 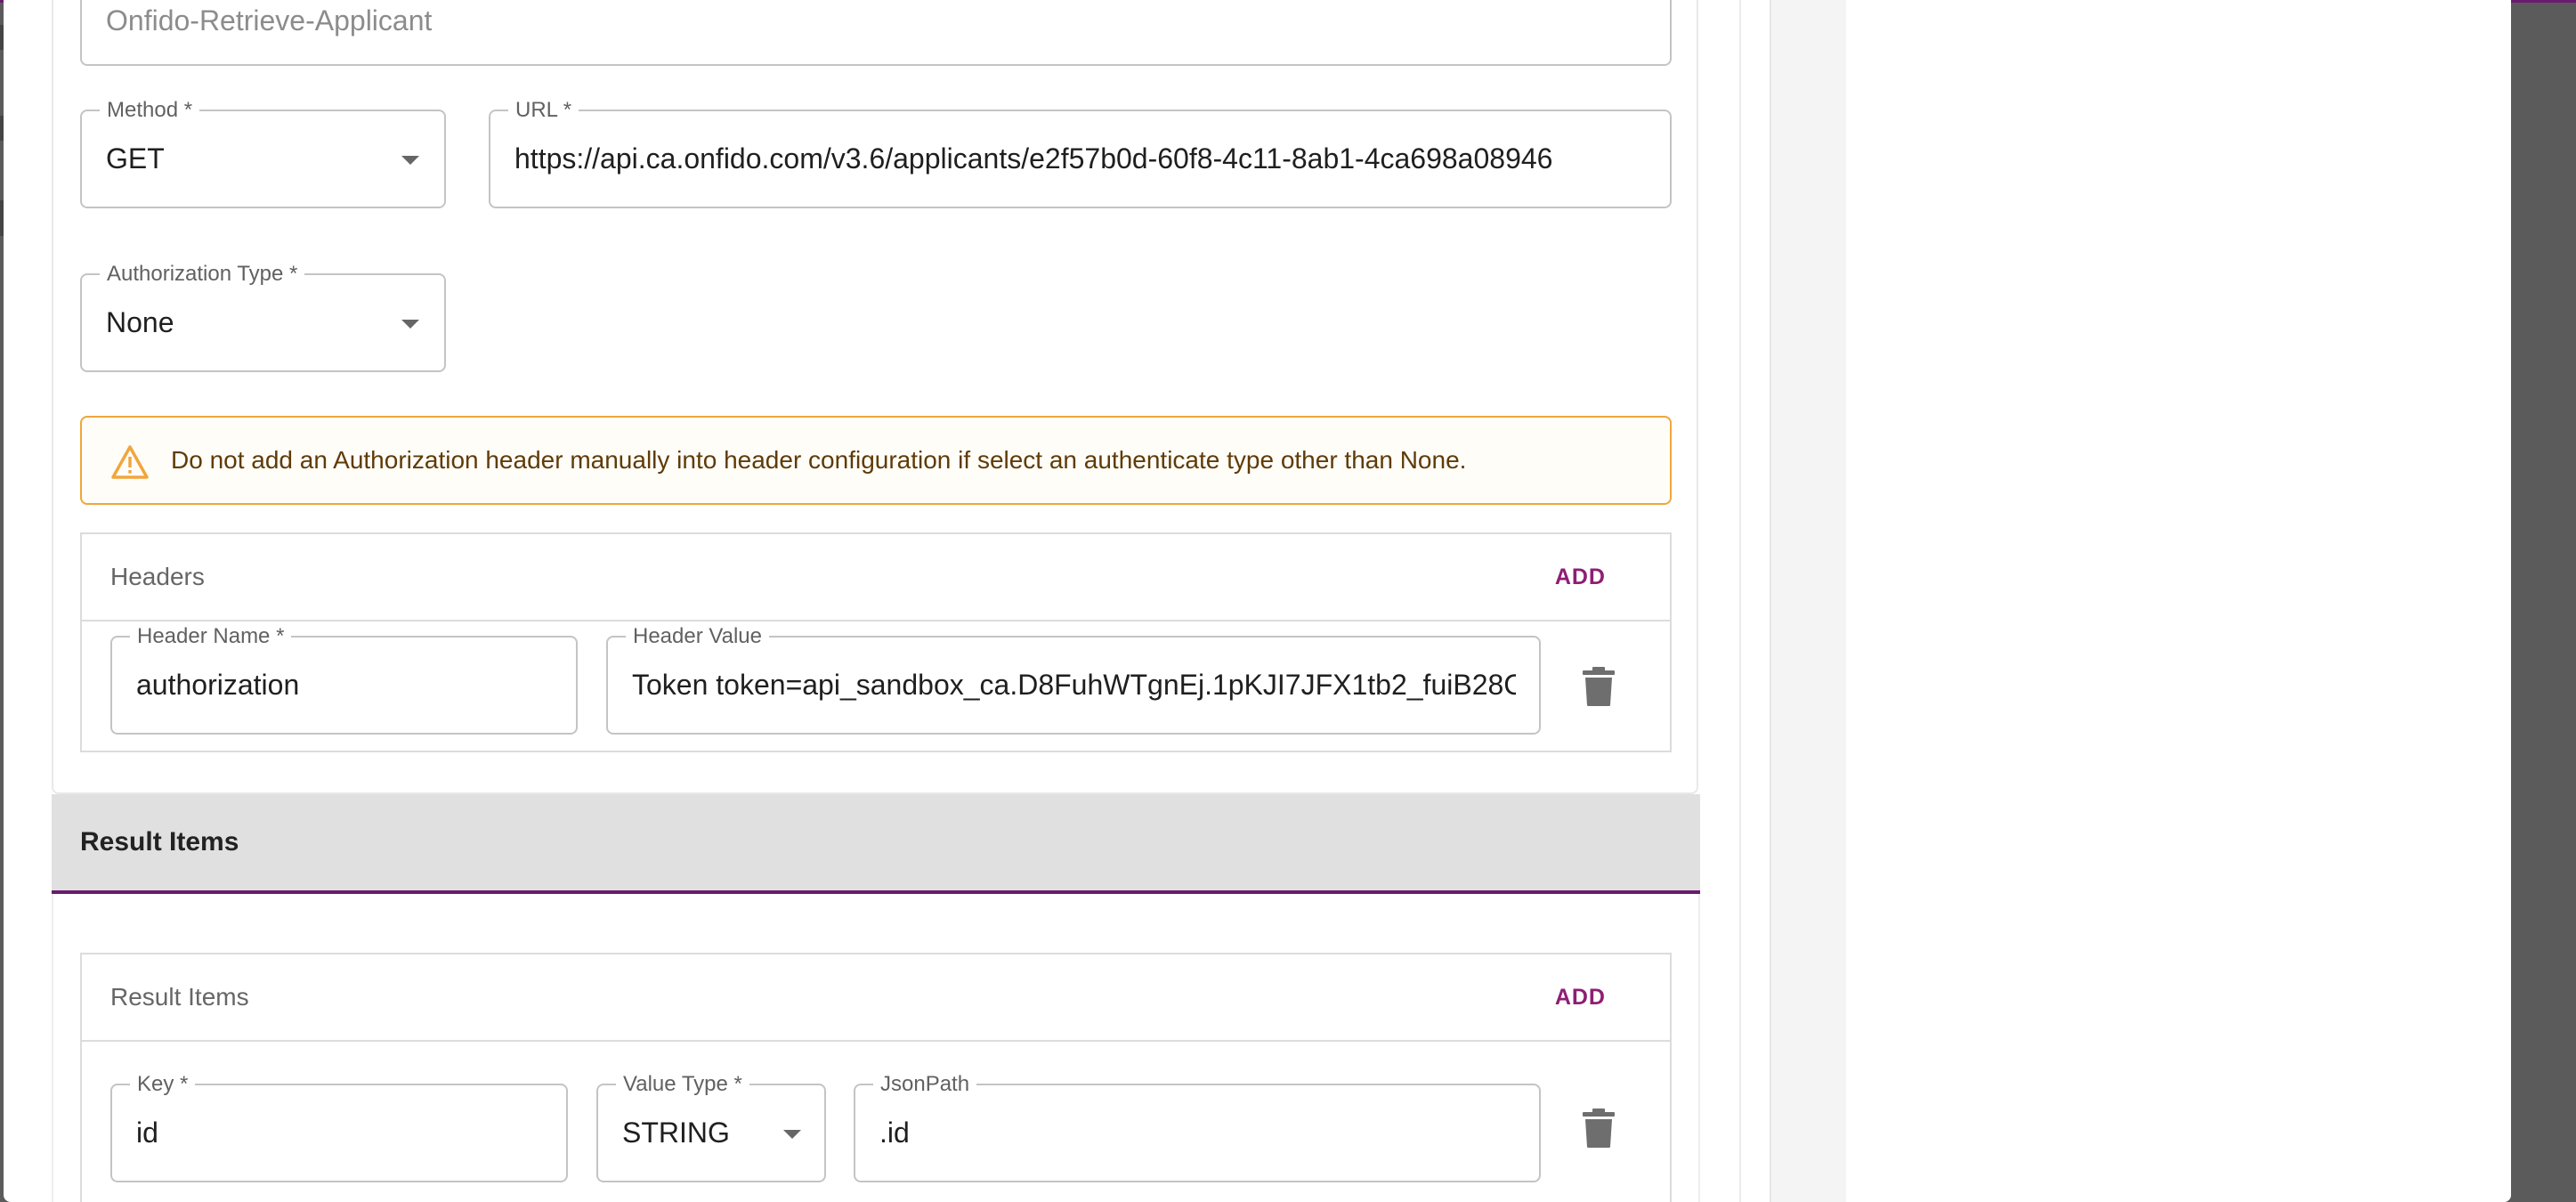 I want to click on warning-triangle-icon, so click(x=130, y=462).